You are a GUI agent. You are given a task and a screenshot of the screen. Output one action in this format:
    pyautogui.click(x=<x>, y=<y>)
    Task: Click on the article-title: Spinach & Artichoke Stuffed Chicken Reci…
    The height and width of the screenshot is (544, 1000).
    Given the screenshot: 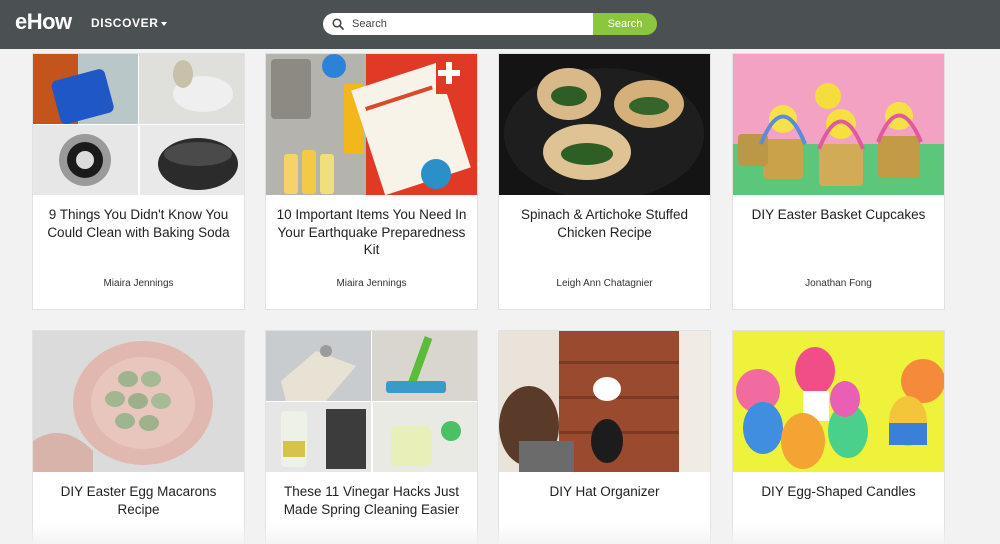 What is the action you would take?
    pyautogui.click(x=604, y=223)
    